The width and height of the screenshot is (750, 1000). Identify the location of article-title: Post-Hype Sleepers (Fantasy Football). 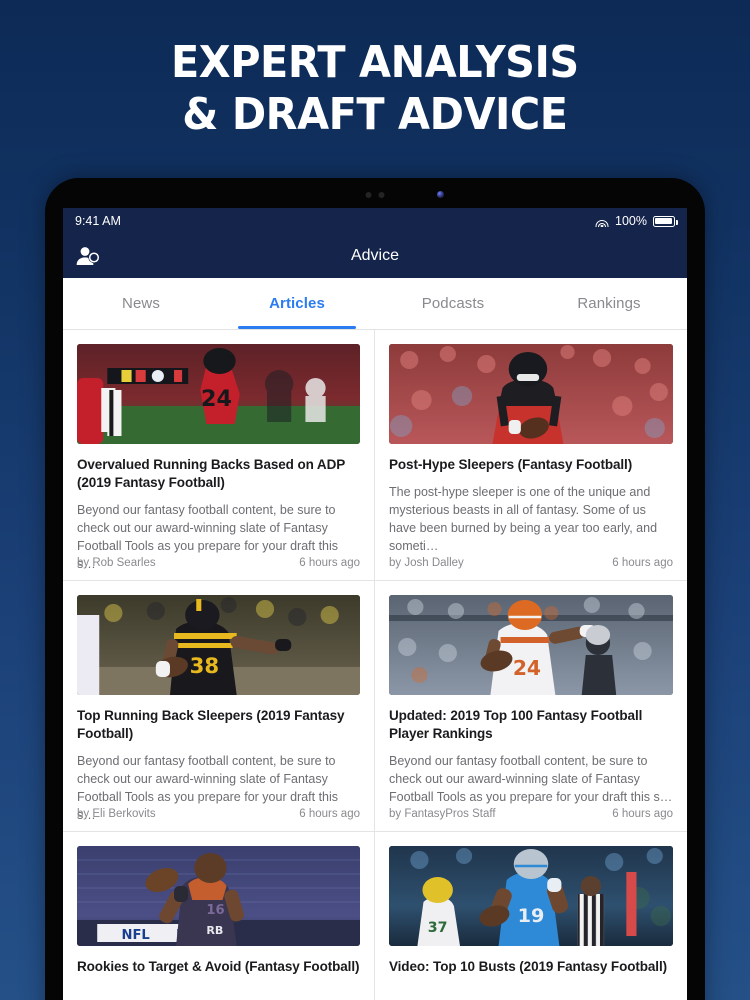
(511, 464).